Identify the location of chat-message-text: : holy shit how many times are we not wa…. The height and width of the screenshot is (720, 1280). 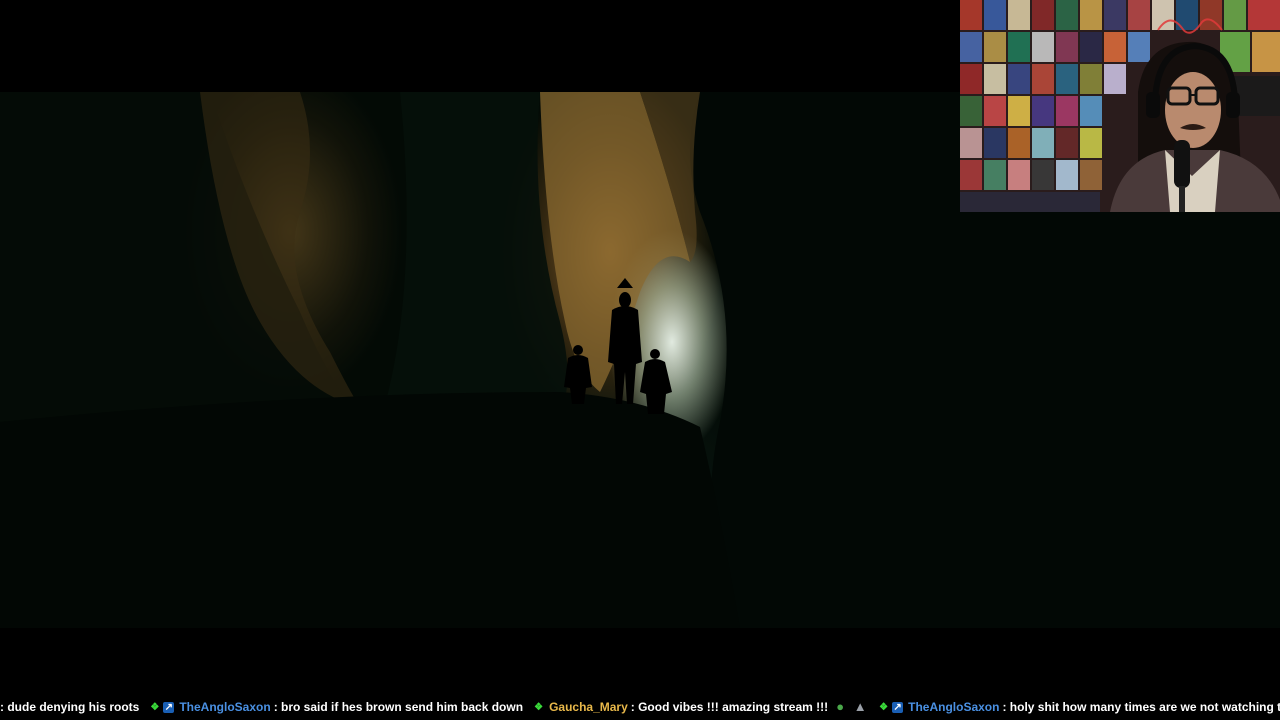
(1141, 707).